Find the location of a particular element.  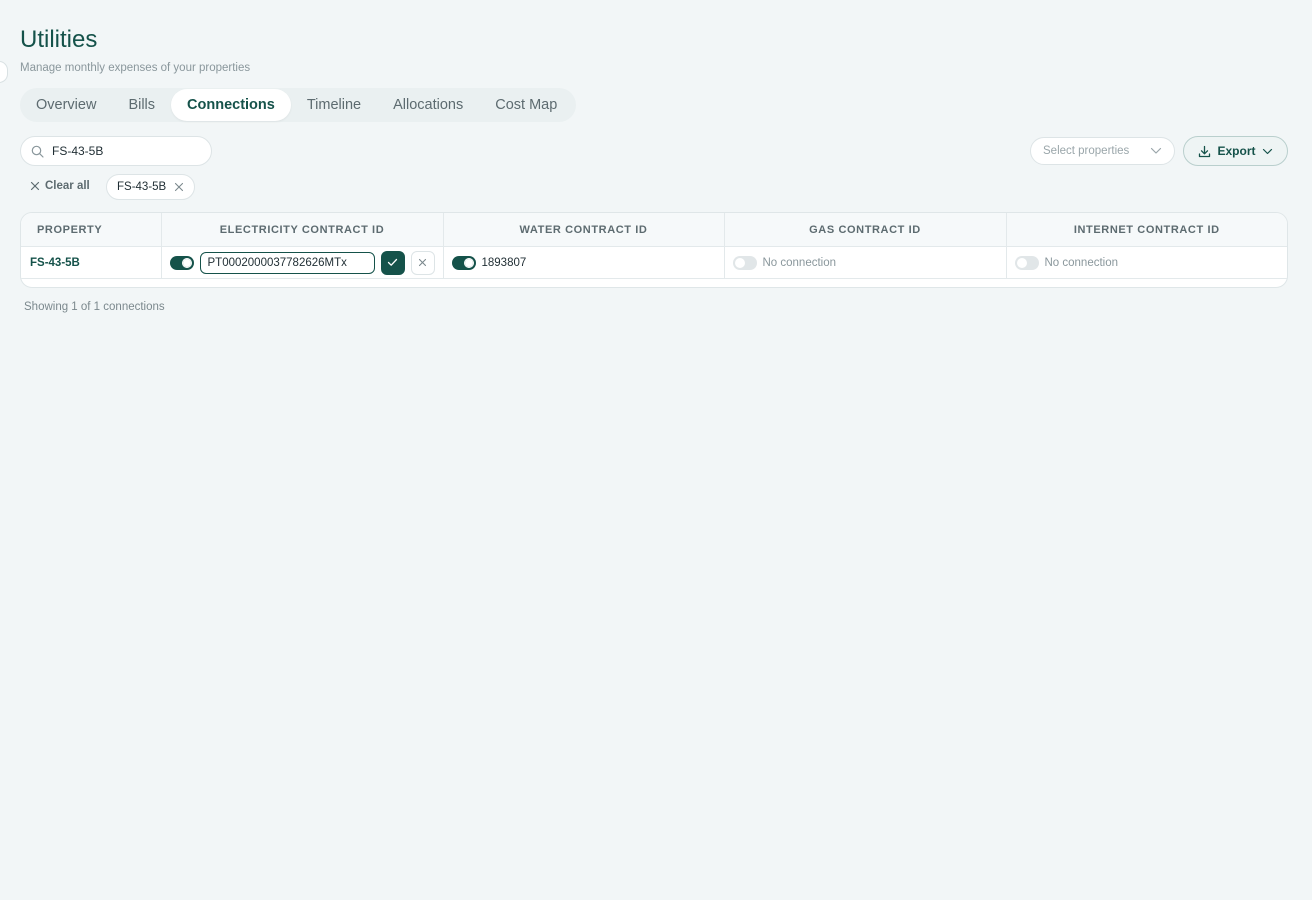

column-header-internet: INTERNET CONTRACT ID is located at coordinates (1146, 230).